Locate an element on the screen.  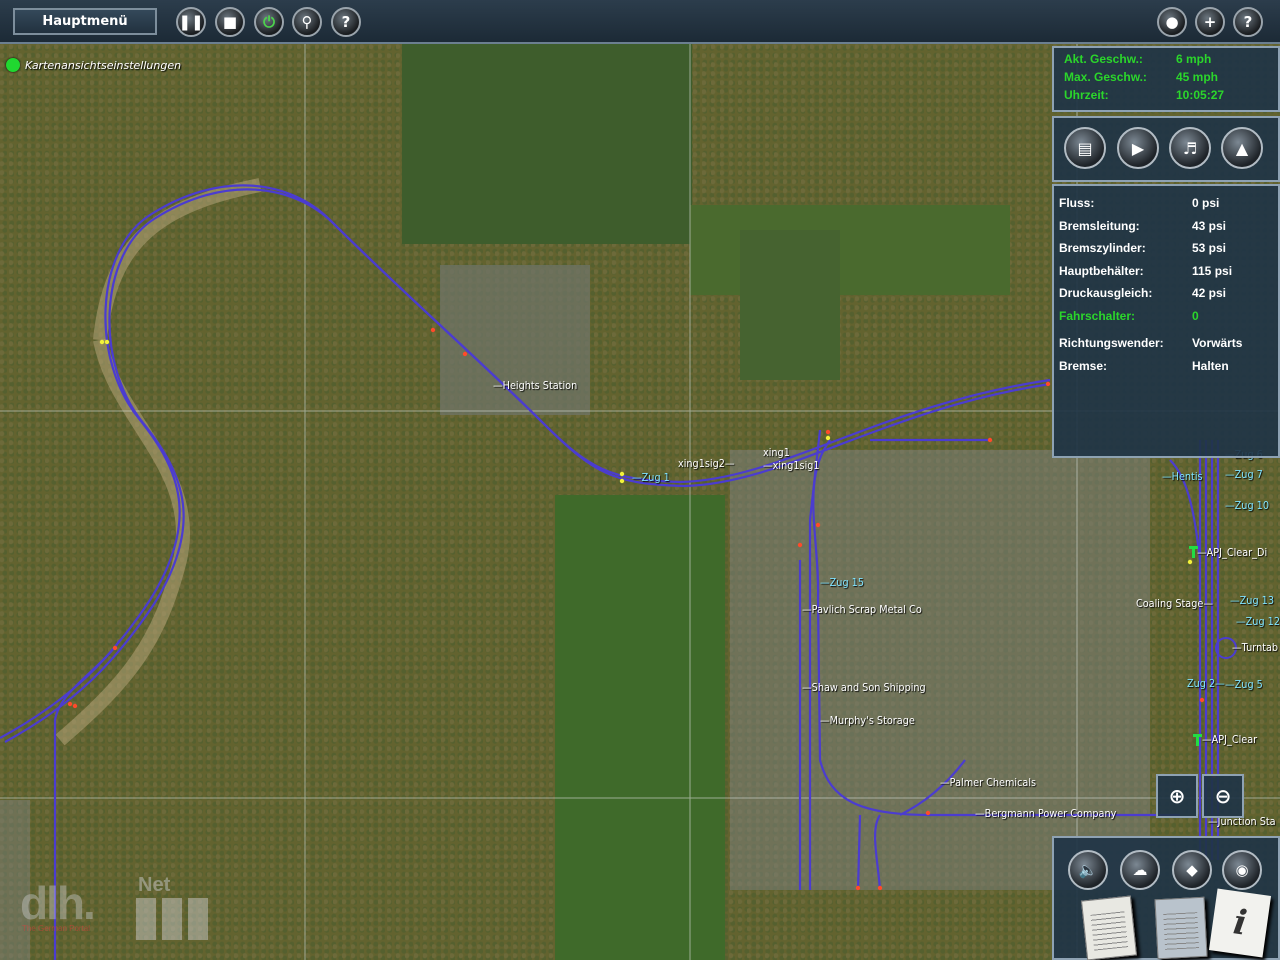
tripod-camera-icon: ♬ is located at coordinates (1190, 148).